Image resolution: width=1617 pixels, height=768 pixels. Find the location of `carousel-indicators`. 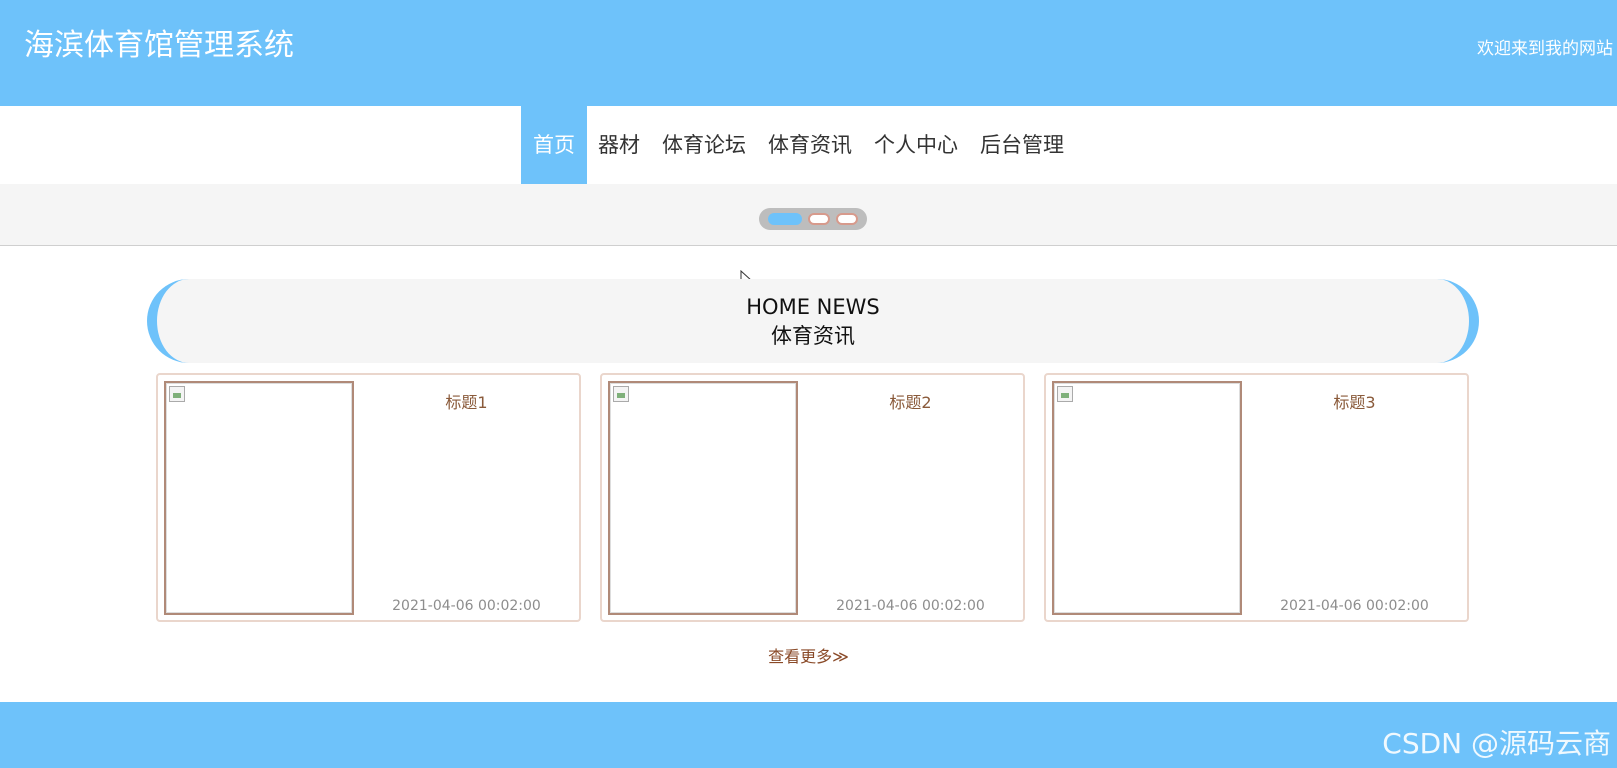

carousel-indicators is located at coordinates (813, 219).